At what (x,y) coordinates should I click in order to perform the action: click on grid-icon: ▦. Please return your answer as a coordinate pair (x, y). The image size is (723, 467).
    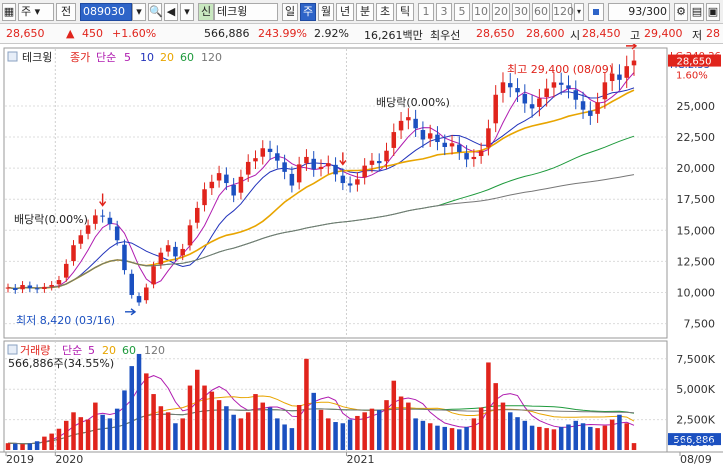
    Looking at the image, I should click on (9, 12).